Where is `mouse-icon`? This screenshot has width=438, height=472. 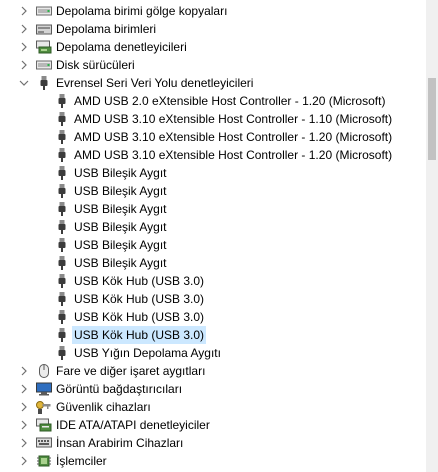 mouse-icon is located at coordinates (44, 371).